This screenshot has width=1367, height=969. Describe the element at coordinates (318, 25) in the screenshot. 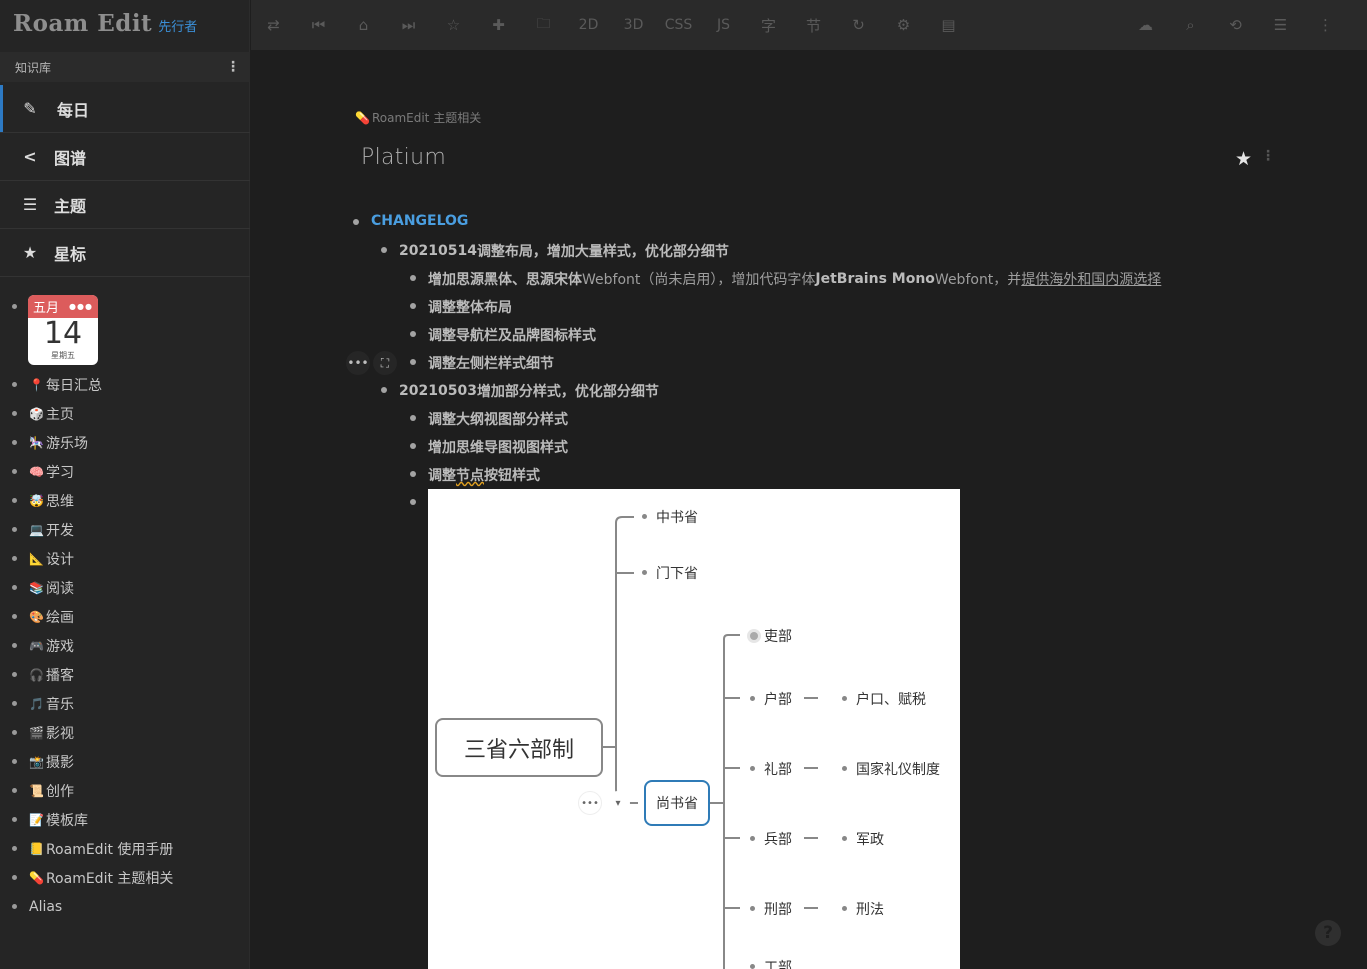

I see `skip-back-icon: ⏮` at that location.